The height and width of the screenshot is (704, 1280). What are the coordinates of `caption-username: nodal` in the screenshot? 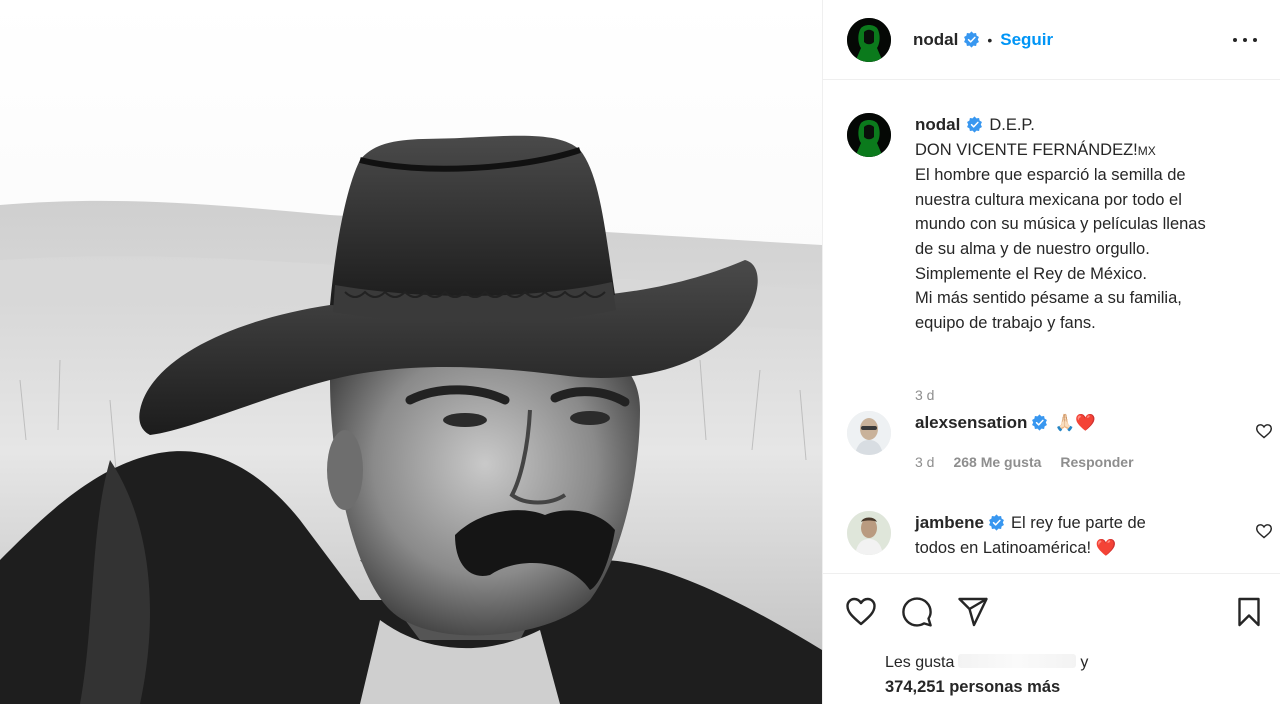 It's located at (937, 124).